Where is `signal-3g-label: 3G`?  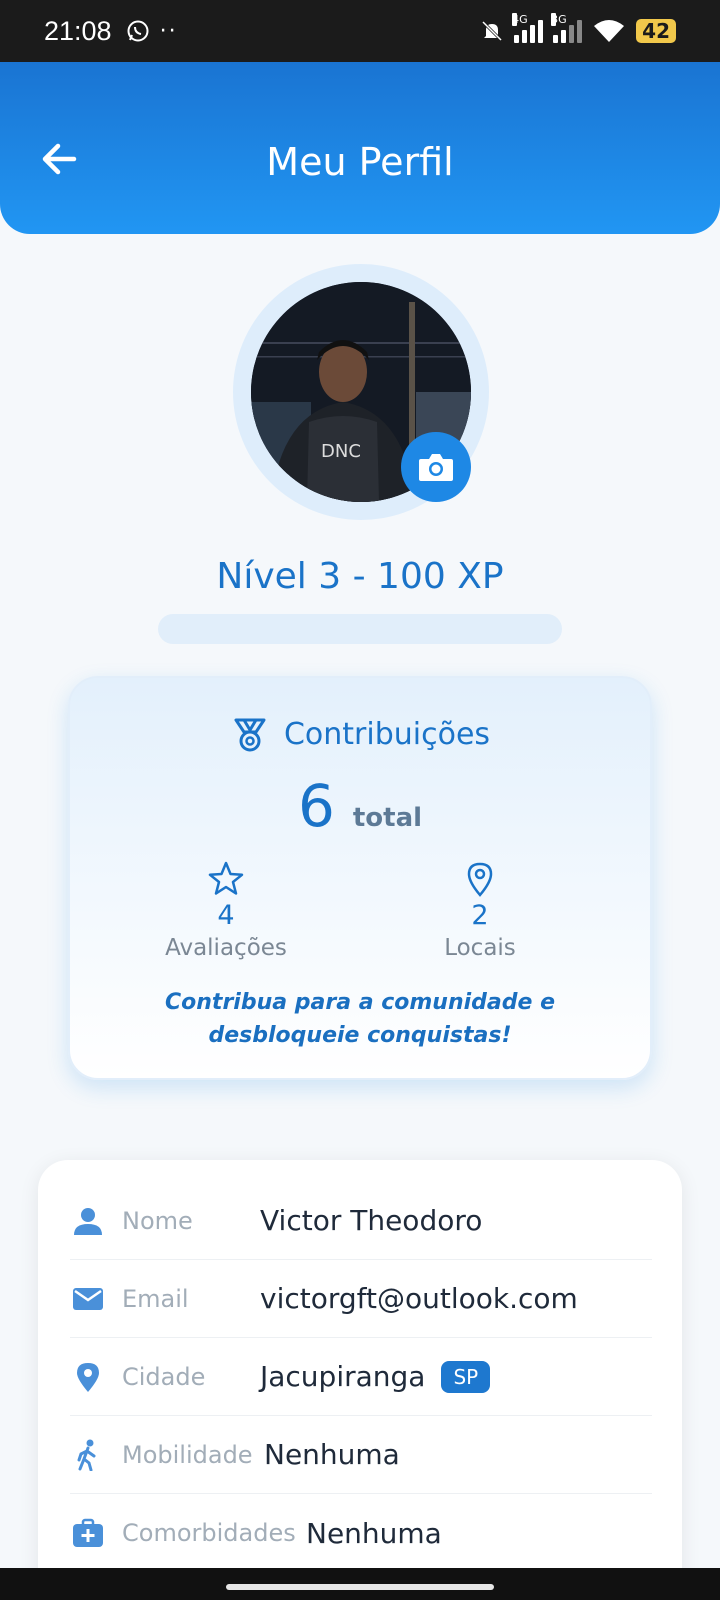
signal-3g-label: 3G is located at coordinates (559, 19).